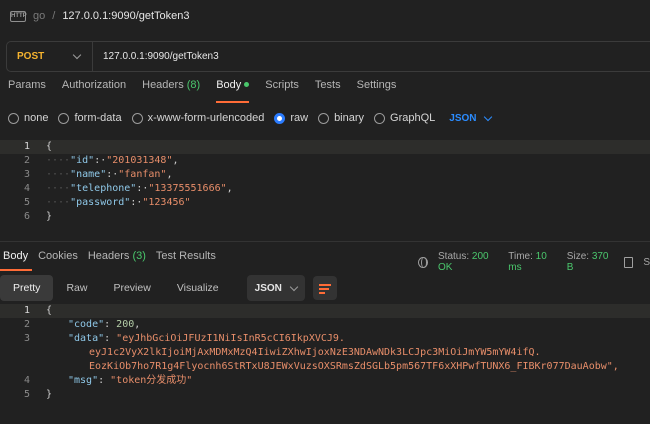 Image resolution: width=650 pixels, height=424 pixels. I want to click on radio-graphql: GraphQL, so click(404, 118).